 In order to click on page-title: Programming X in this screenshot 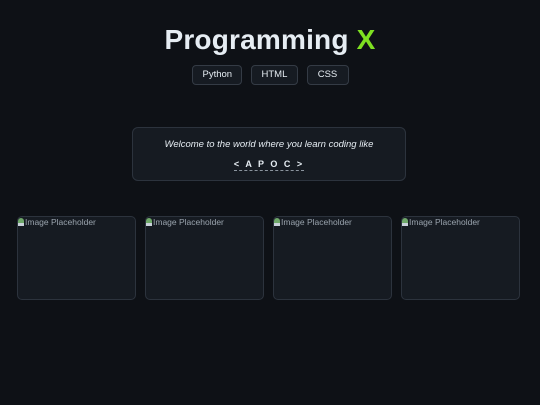, I will do `click(270, 40)`.